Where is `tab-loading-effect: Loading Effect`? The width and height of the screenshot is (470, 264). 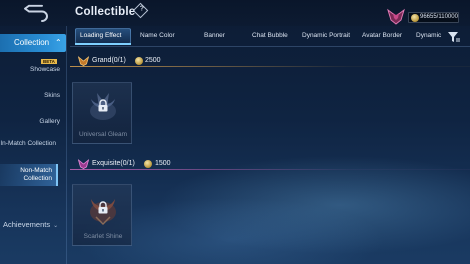 tab-loading-effect: Loading Effect is located at coordinates (100, 35).